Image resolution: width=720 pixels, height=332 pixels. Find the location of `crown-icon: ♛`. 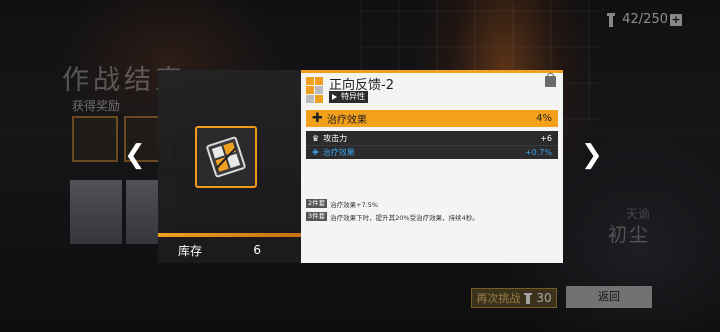

crown-icon: ♛ is located at coordinates (316, 138).